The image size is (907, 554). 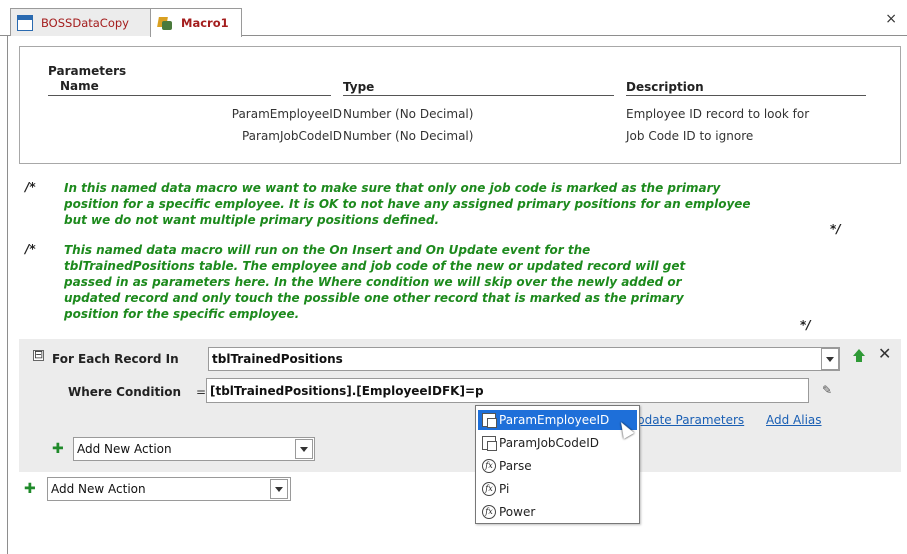 What do you see at coordinates (4, 295) in the screenshot?
I see `left-border` at bounding box center [4, 295].